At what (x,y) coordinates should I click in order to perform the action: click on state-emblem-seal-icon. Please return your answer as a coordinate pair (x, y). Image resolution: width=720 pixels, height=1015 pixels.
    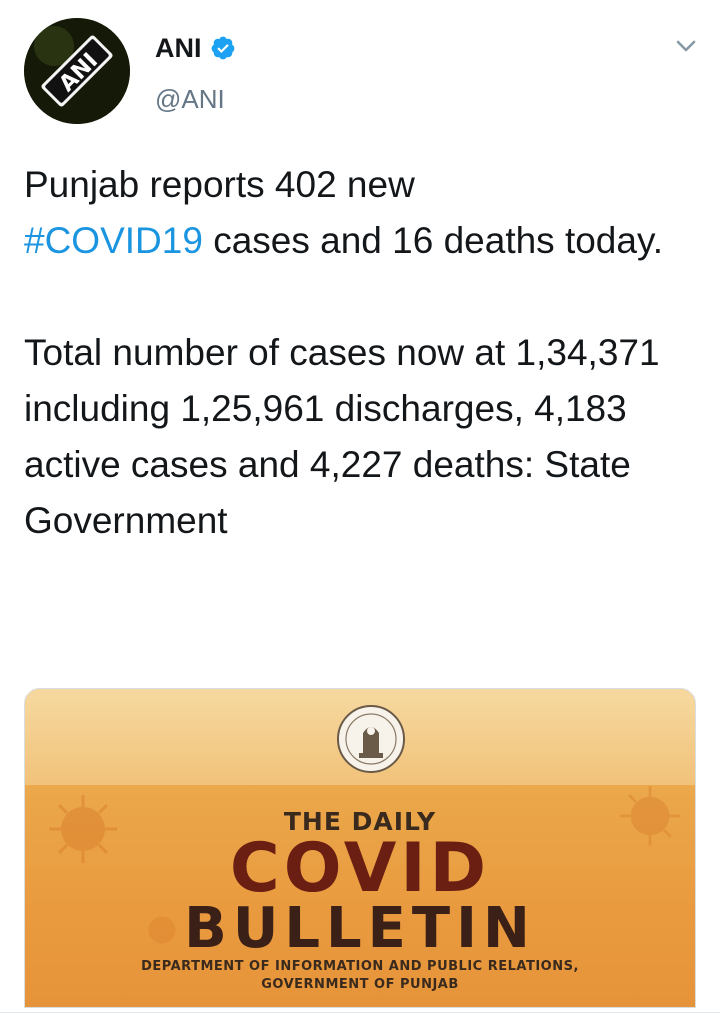
    Looking at the image, I should click on (371, 739).